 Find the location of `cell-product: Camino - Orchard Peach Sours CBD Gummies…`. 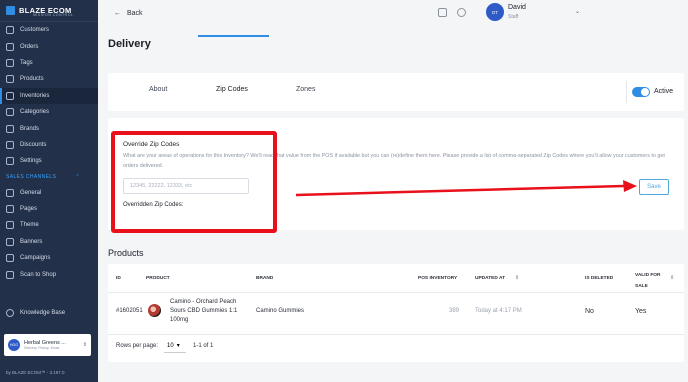

cell-product: Camino - Orchard Peach Sours CBD Gummies… is located at coordinates (207, 311).